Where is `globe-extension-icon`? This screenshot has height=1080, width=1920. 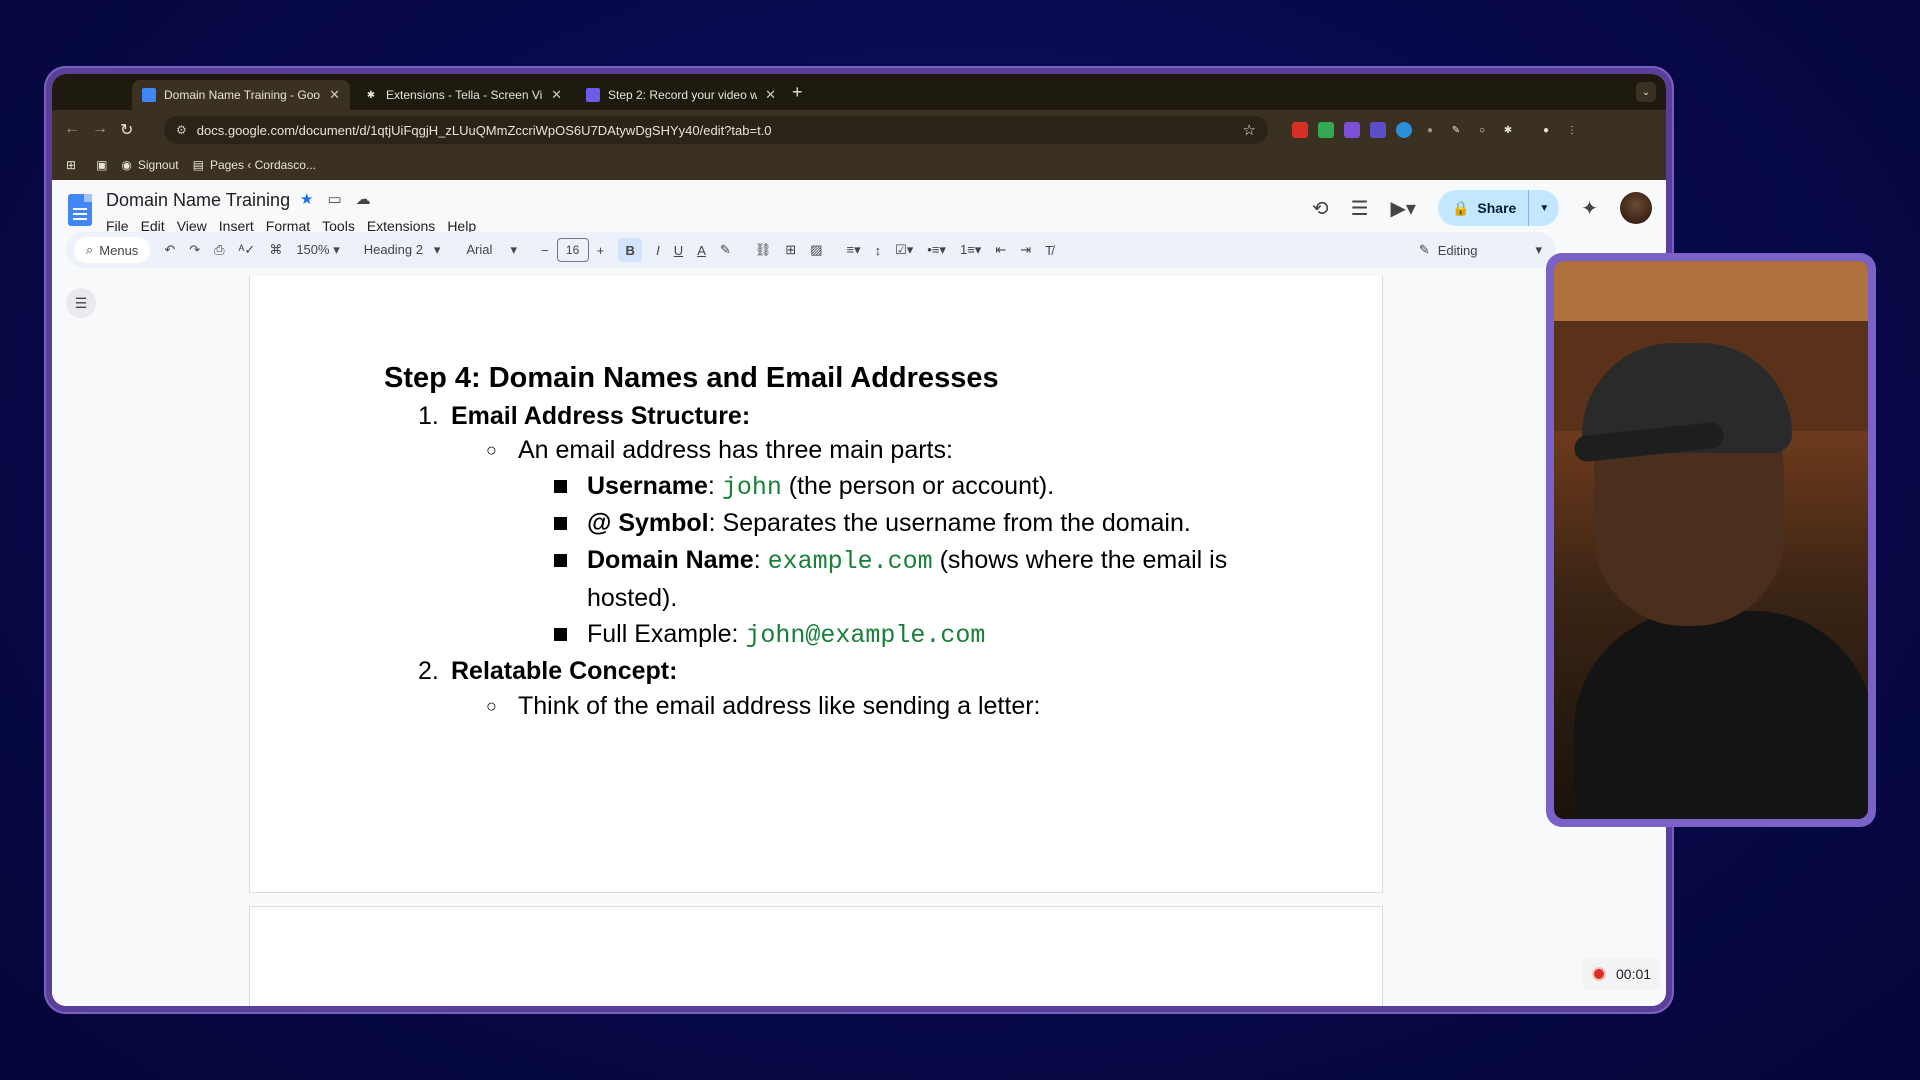
globe-extension-icon is located at coordinates (1404, 130).